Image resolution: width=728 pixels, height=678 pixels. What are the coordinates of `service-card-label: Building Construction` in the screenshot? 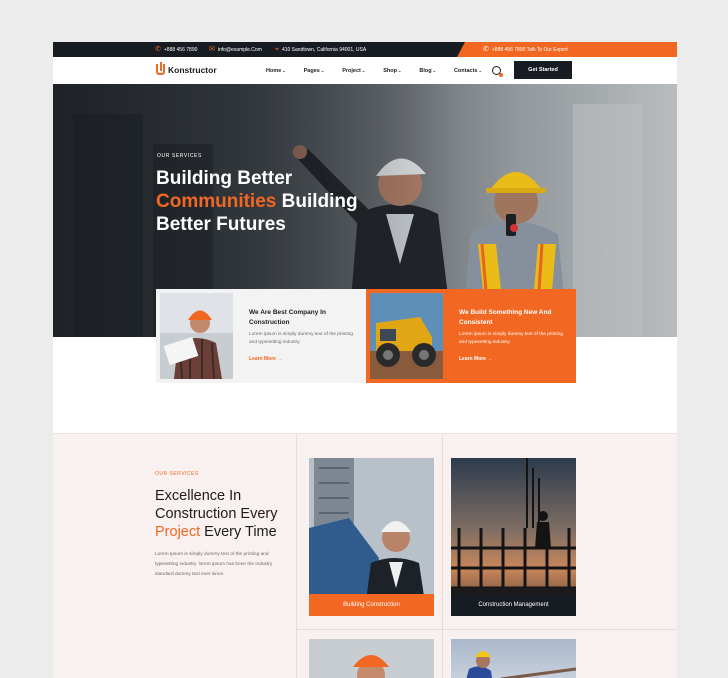 It's located at (371, 605).